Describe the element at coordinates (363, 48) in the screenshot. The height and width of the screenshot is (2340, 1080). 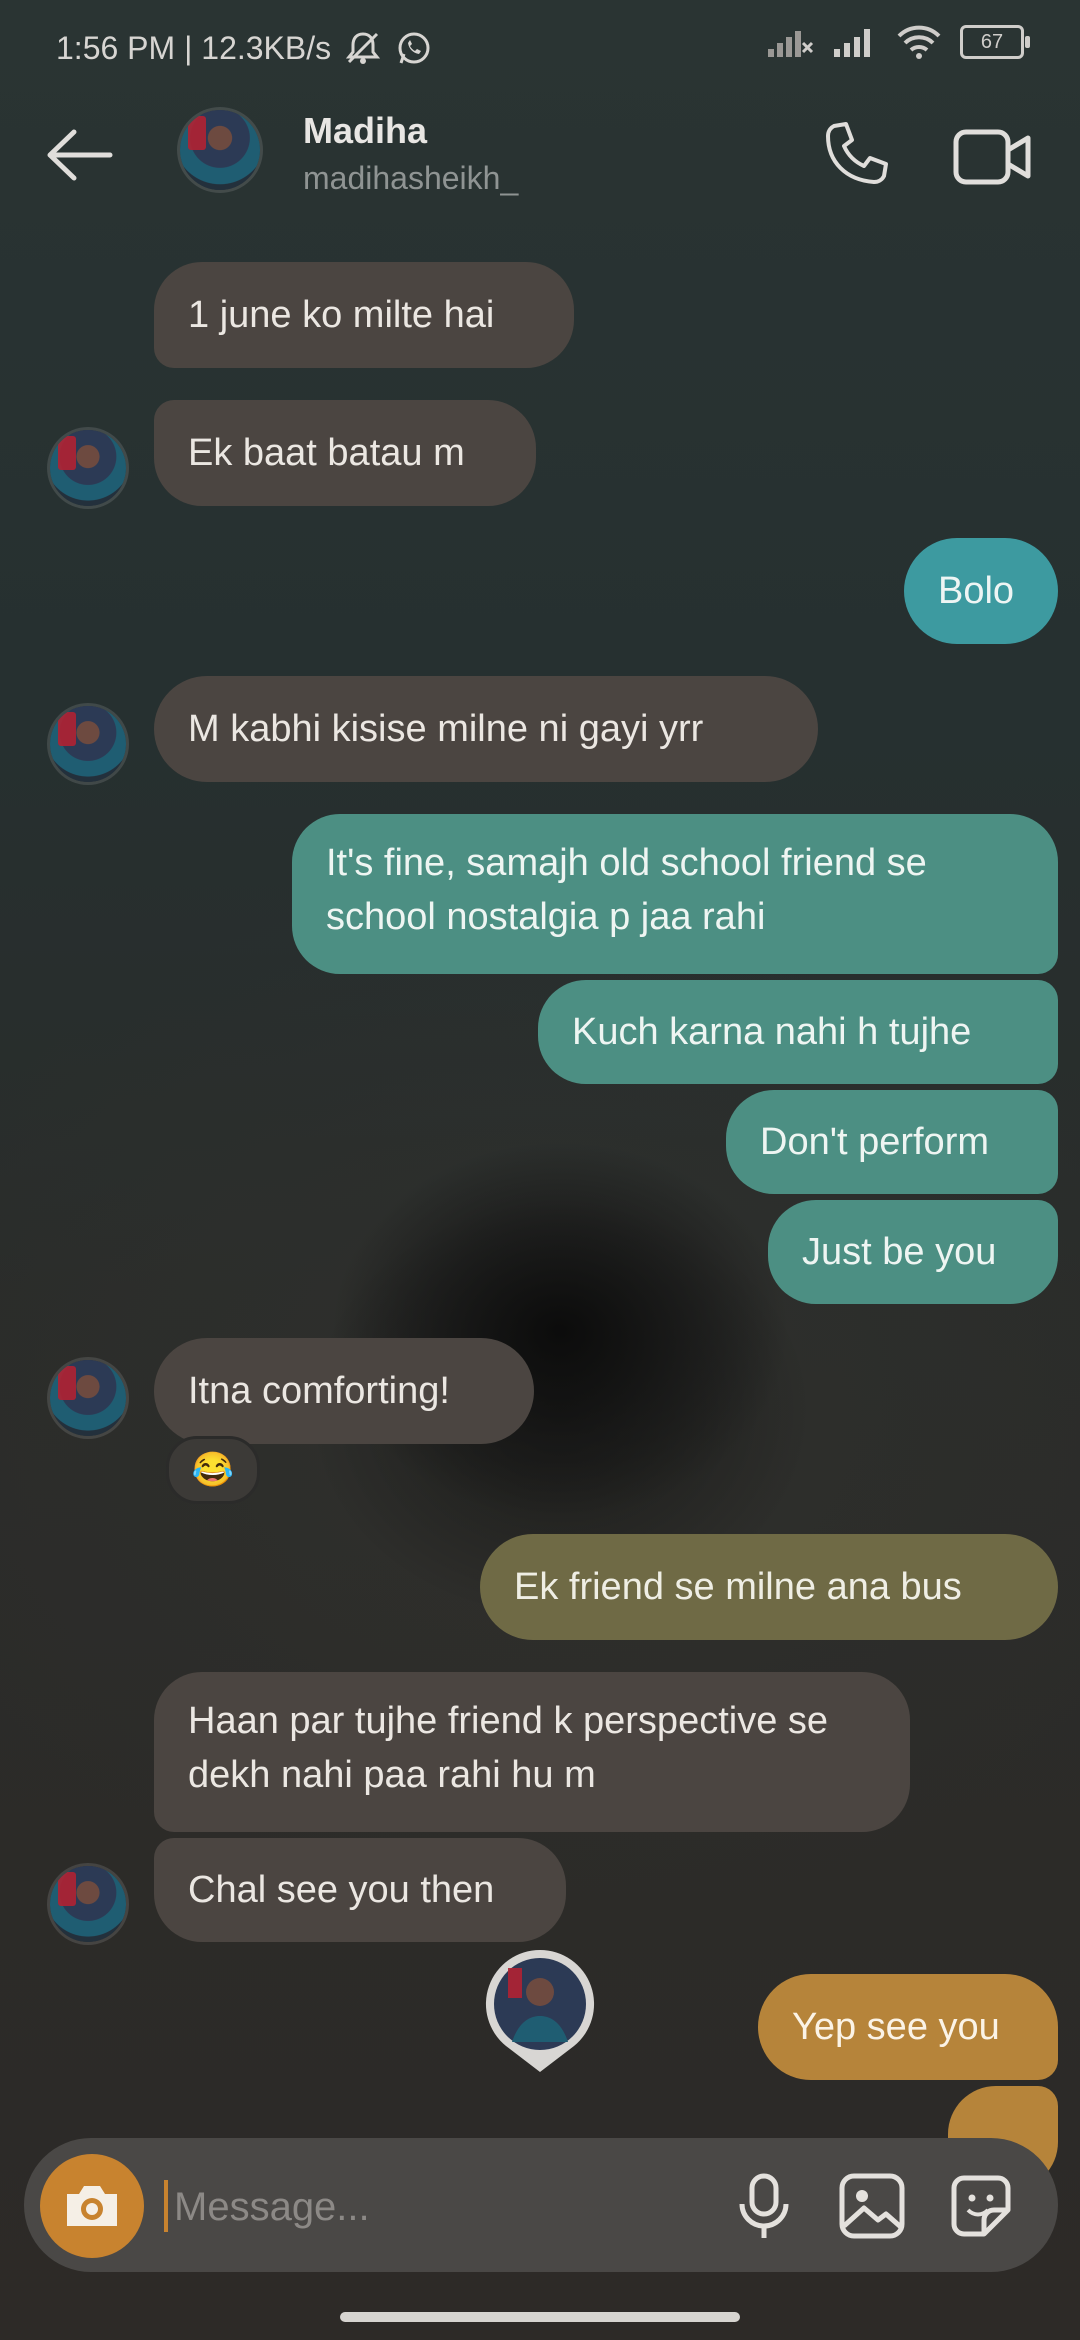
I see `mute-icon` at that location.